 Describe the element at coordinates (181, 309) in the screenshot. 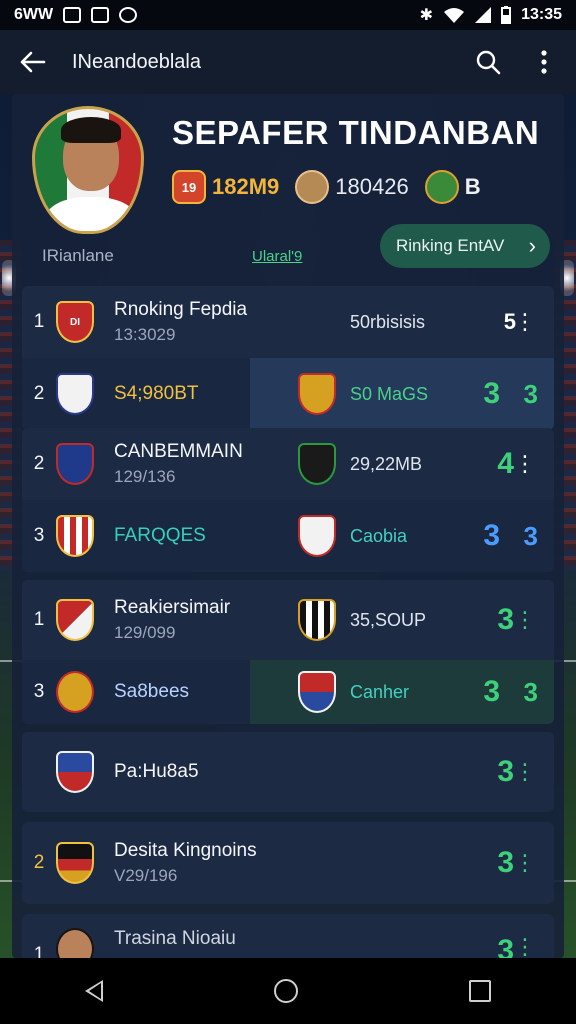

I see `player-name: Rnoking Fepdia` at that location.